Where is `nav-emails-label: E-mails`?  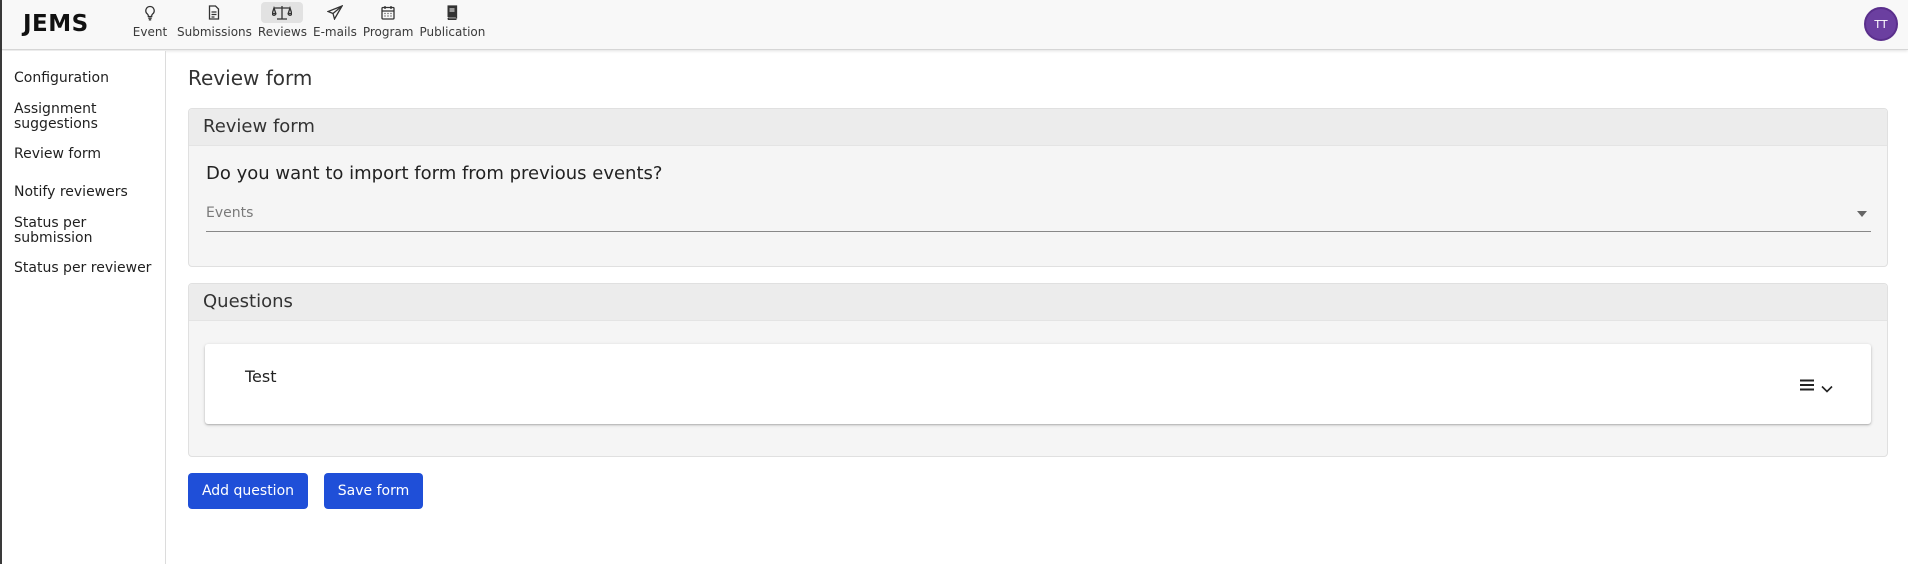
nav-emails-label: E-mails is located at coordinates (334, 32).